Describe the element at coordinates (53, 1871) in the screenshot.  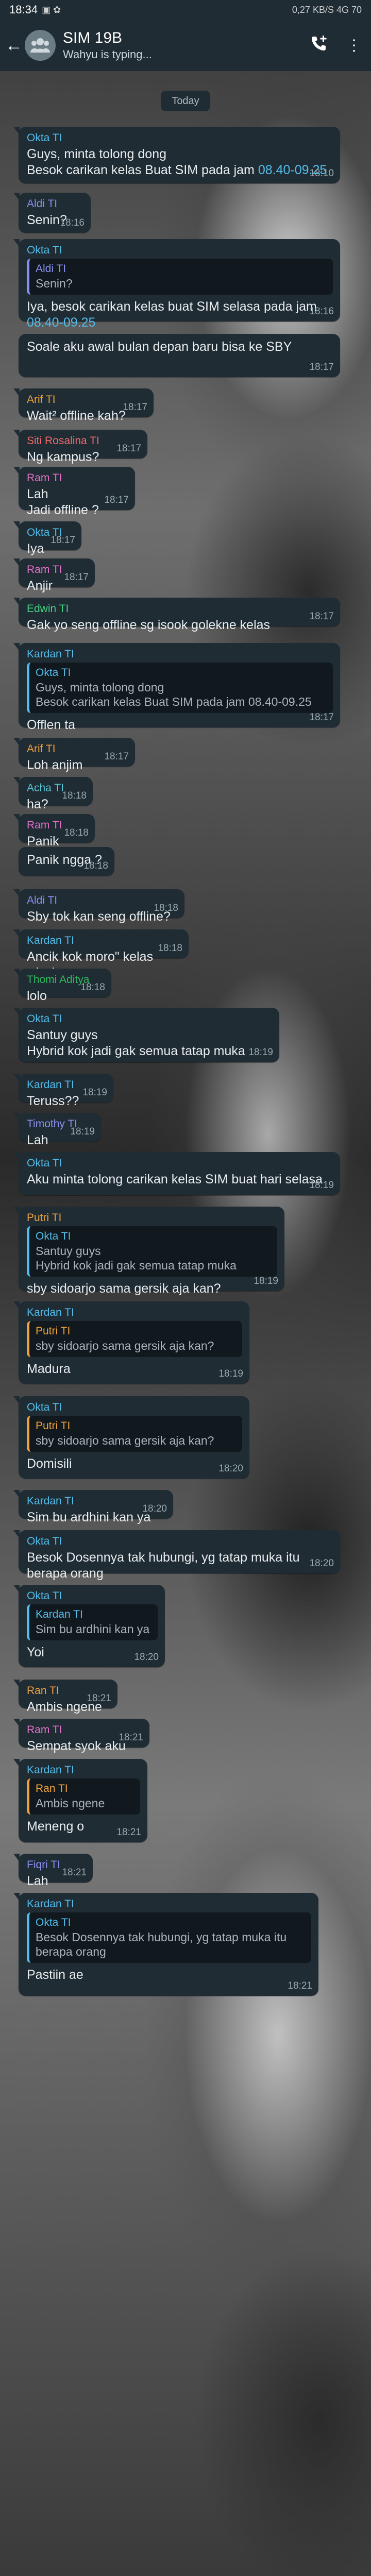
I see `message-bubble: Fiqri TI Lah 18:21` at that location.